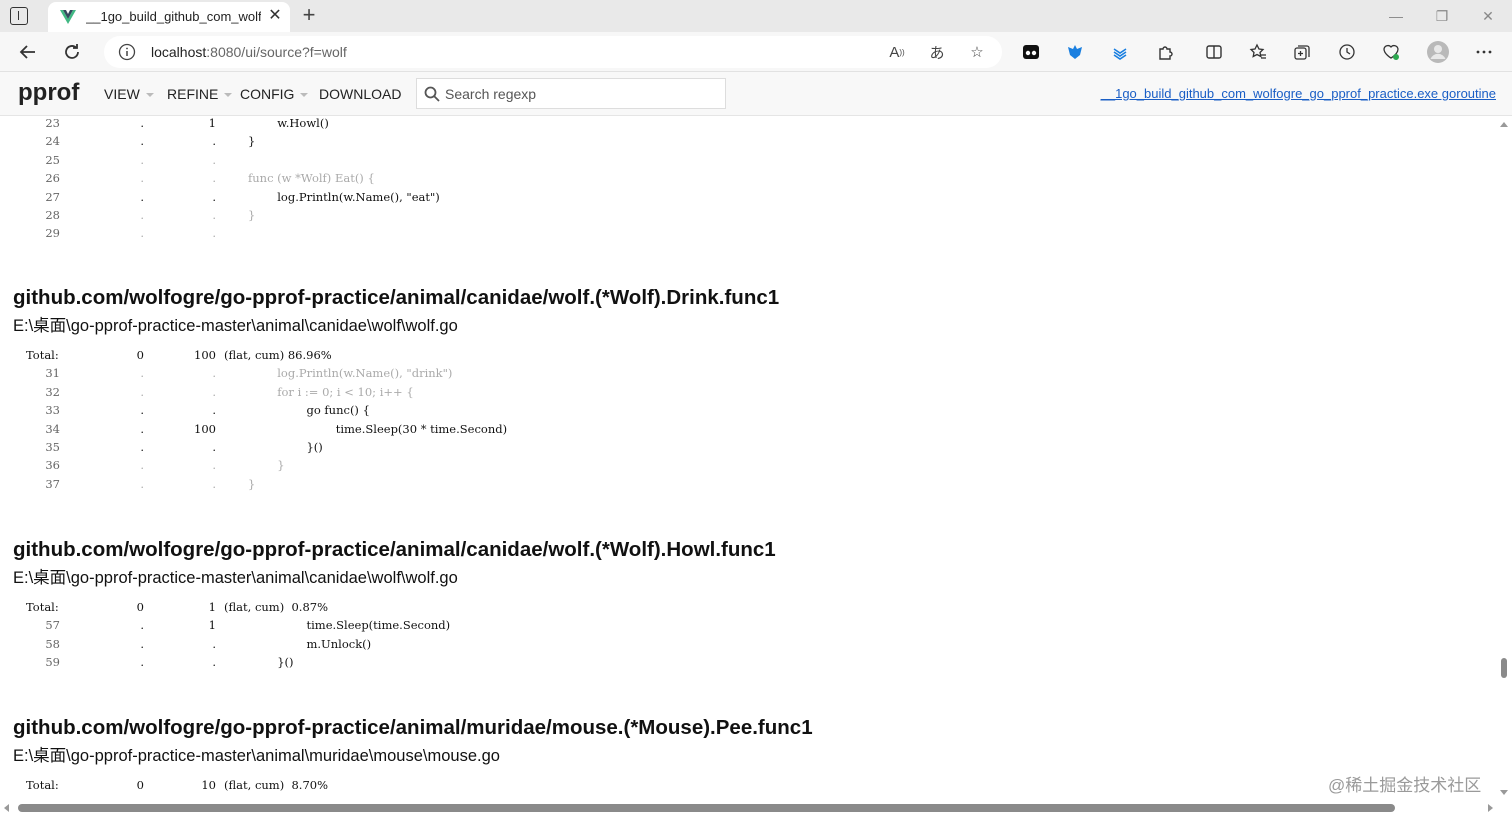 Image resolution: width=1512 pixels, height=815 pixels. I want to click on url-host: localhost, so click(179, 52).